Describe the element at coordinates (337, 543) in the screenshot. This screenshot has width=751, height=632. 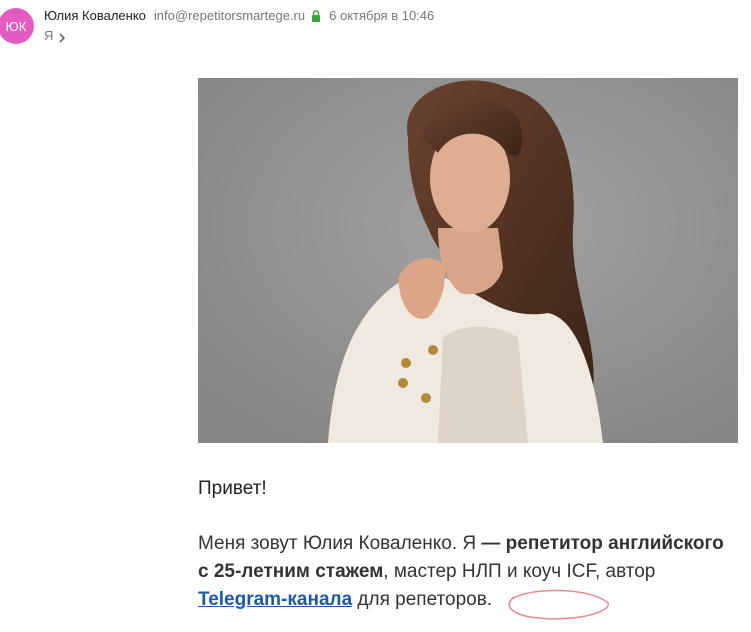
I see `para-part-1: Меня зовут Юлия Коваленко. Я` at that location.